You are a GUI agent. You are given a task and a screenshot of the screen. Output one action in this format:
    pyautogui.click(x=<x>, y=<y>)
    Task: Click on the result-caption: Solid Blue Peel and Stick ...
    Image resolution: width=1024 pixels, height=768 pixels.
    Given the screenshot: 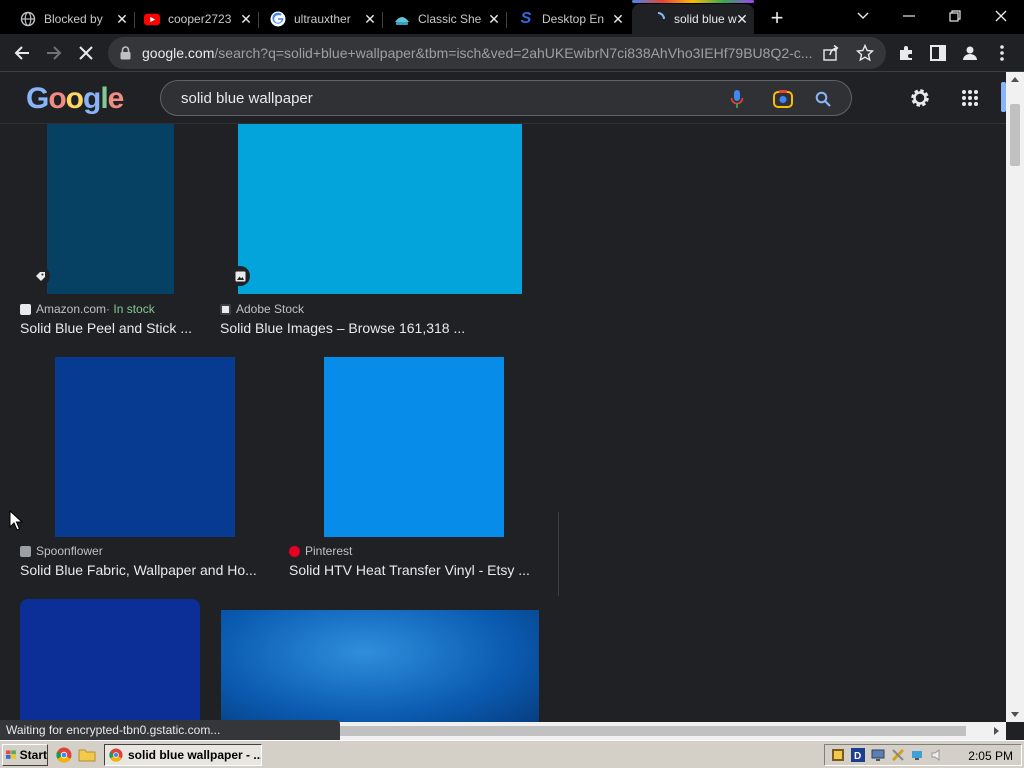 What is the action you would take?
    pyautogui.click(x=106, y=328)
    